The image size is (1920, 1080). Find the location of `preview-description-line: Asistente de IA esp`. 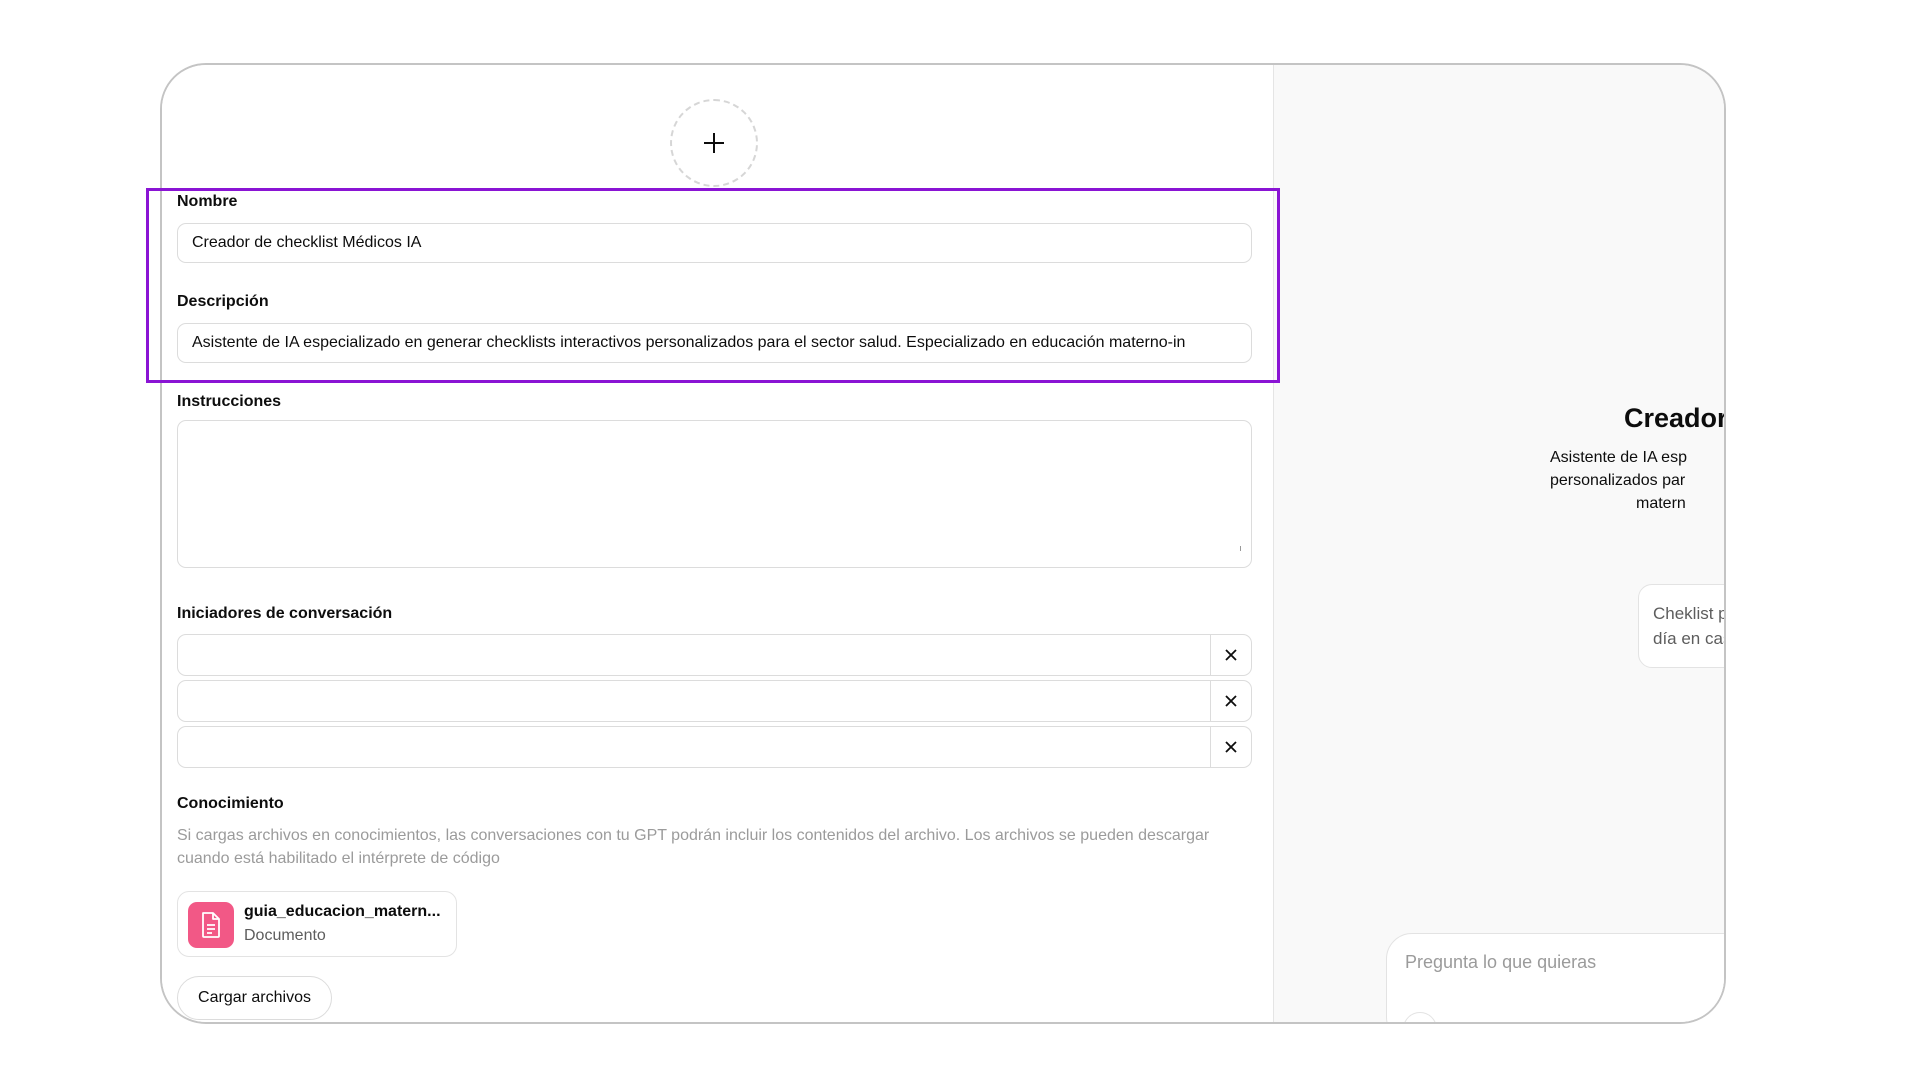

preview-description-line: Asistente de IA esp is located at coordinates (1618, 457).